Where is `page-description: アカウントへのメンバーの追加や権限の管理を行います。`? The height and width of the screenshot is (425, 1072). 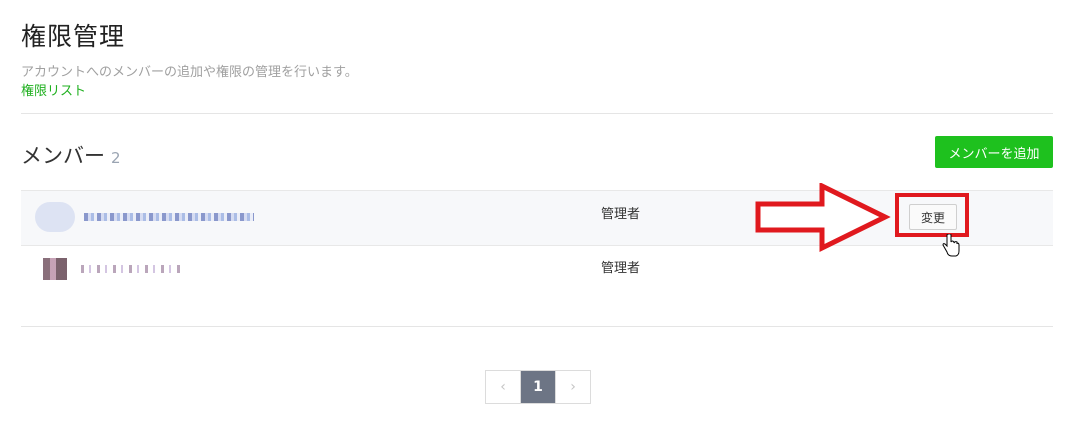
page-description: アカウントへのメンバーの追加や権限の管理を行います。 is located at coordinates (189, 72).